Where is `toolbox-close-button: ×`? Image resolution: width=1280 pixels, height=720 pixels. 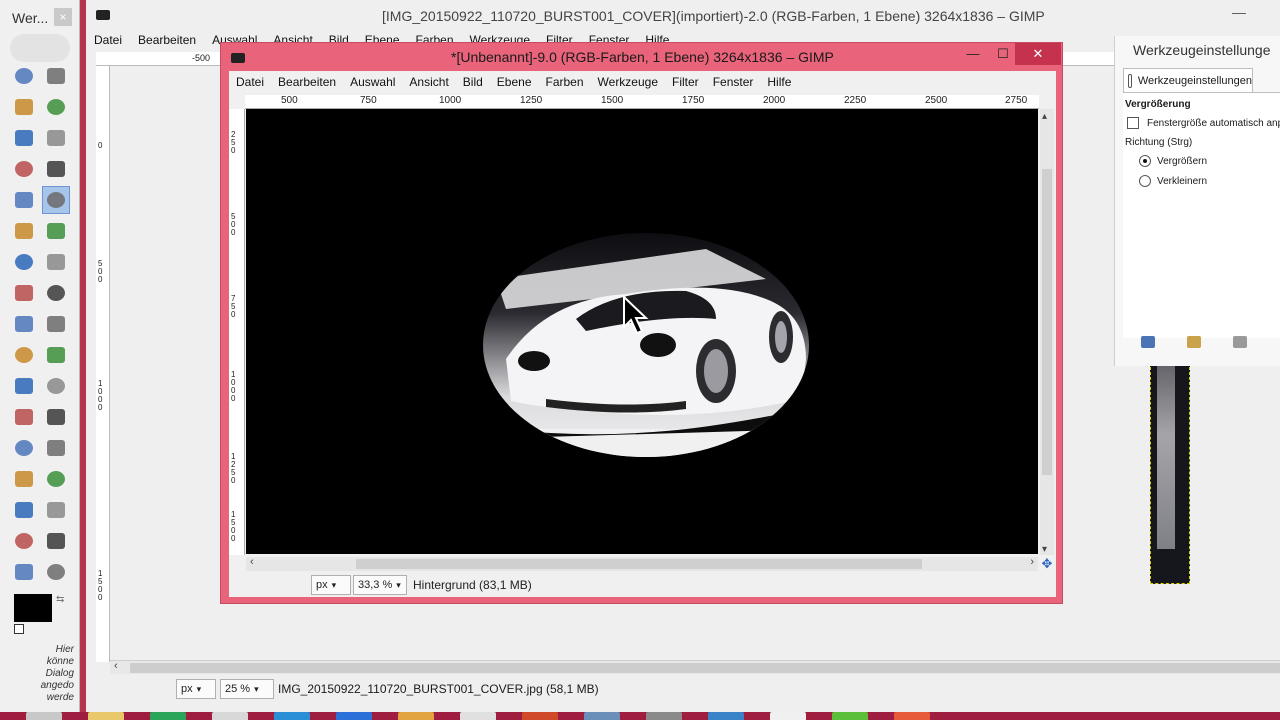
toolbox-close-button: × is located at coordinates (63, 17).